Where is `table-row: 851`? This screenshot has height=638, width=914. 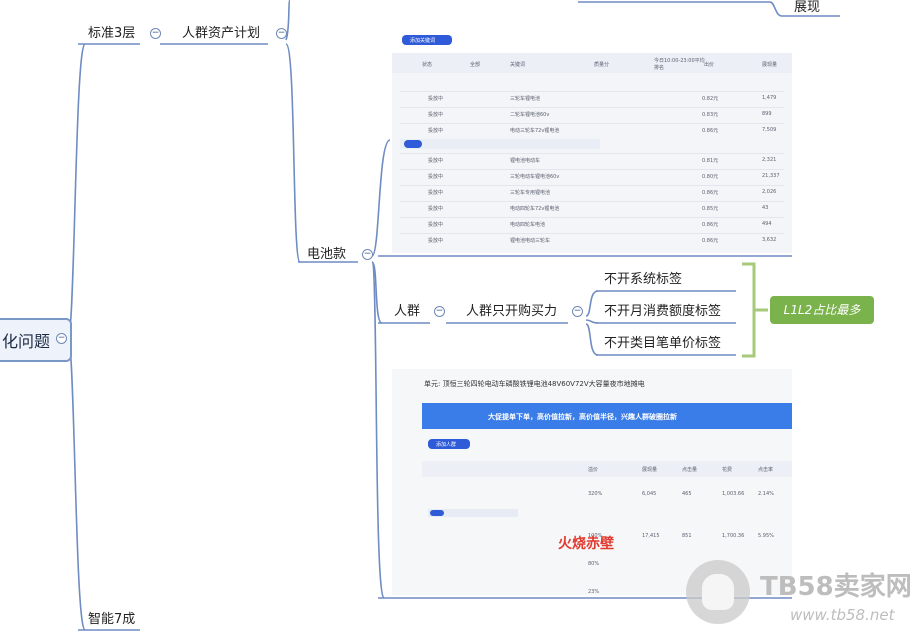 table-row: 851 is located at coordinates (687, 536).